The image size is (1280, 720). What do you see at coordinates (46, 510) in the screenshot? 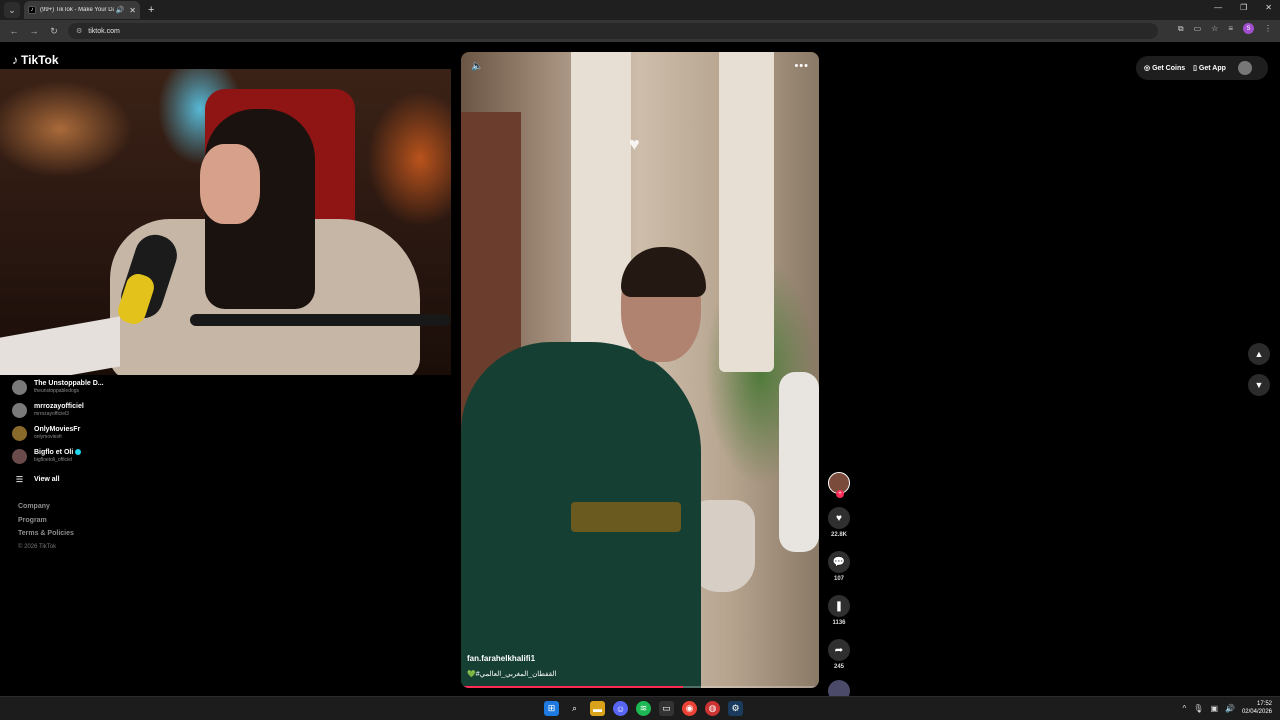
I see `footer-company-link: Company` at bounding box center [46, 510].